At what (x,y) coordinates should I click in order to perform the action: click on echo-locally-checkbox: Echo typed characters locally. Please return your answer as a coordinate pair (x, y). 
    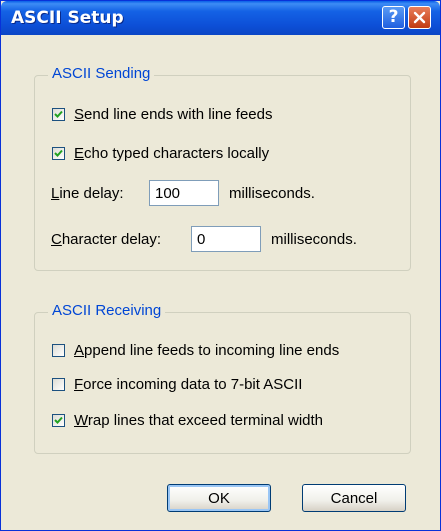
    Looking at the image, I should click on (160, 153).